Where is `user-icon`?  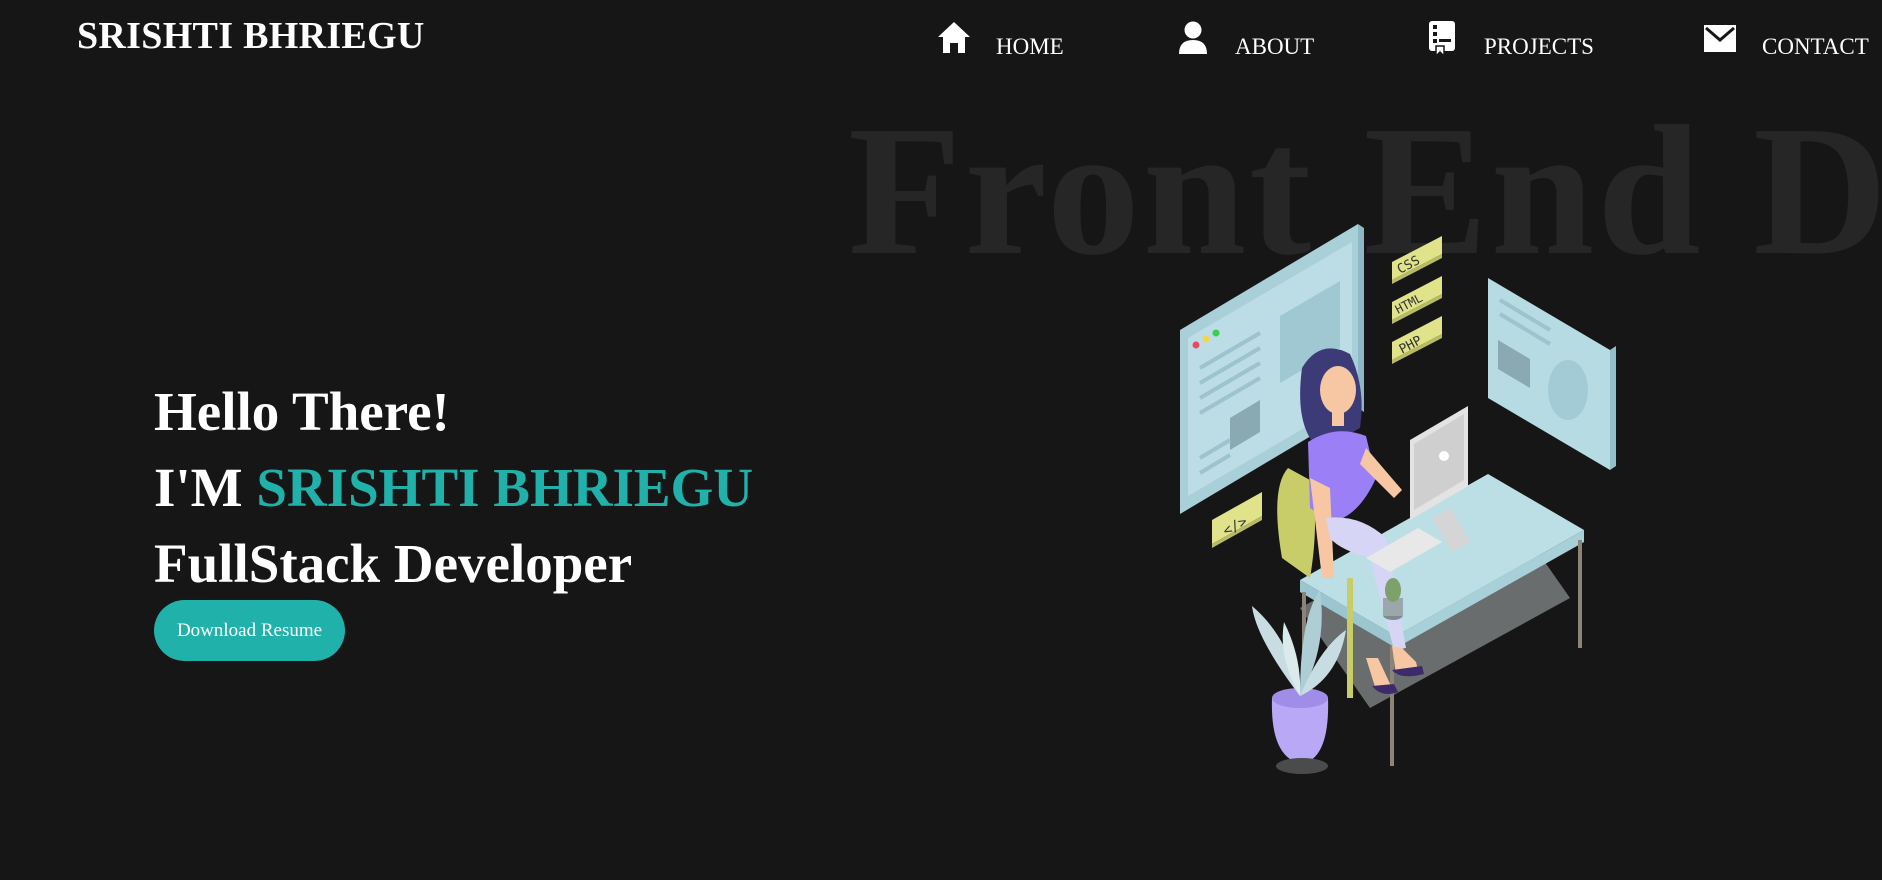 user-icon is located at coordinates (1193, 38).